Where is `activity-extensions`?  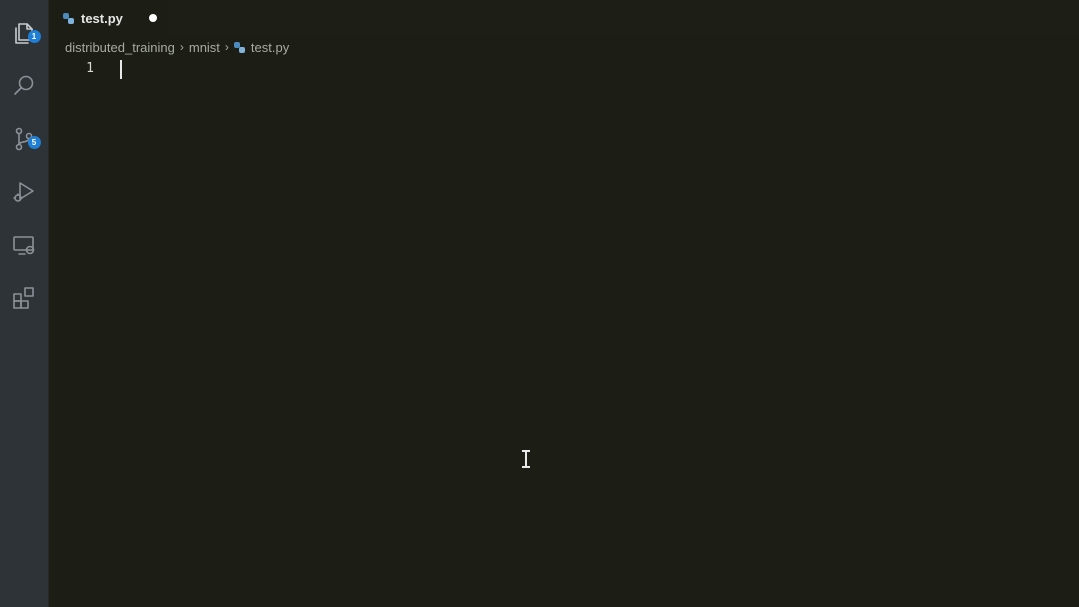
activity-extensions is located at coordinates (24, 297).